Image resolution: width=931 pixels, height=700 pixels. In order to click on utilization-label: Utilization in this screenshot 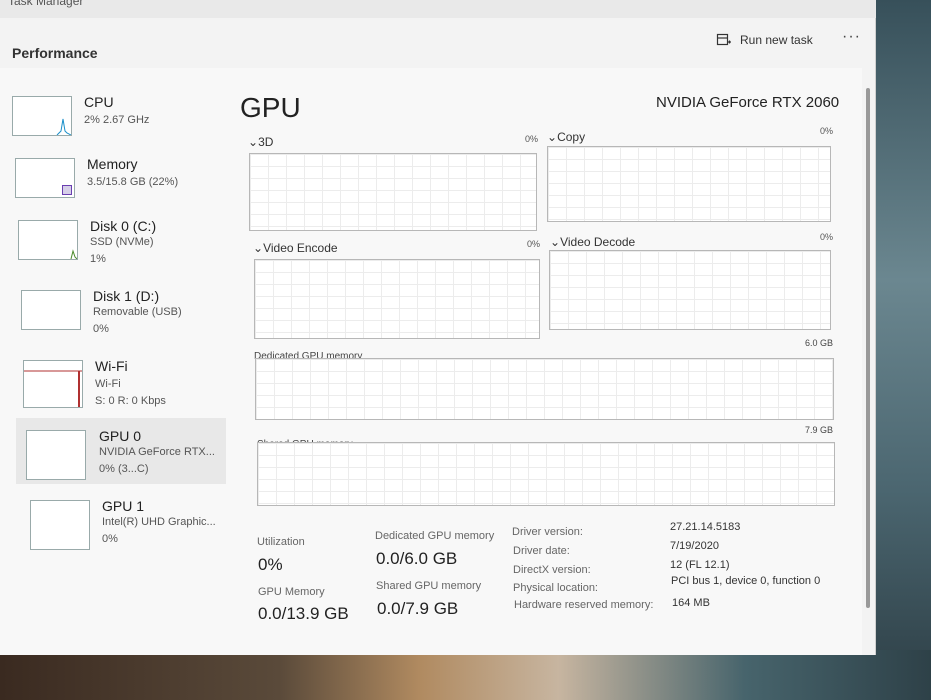, I will do `click(281, 542)`.